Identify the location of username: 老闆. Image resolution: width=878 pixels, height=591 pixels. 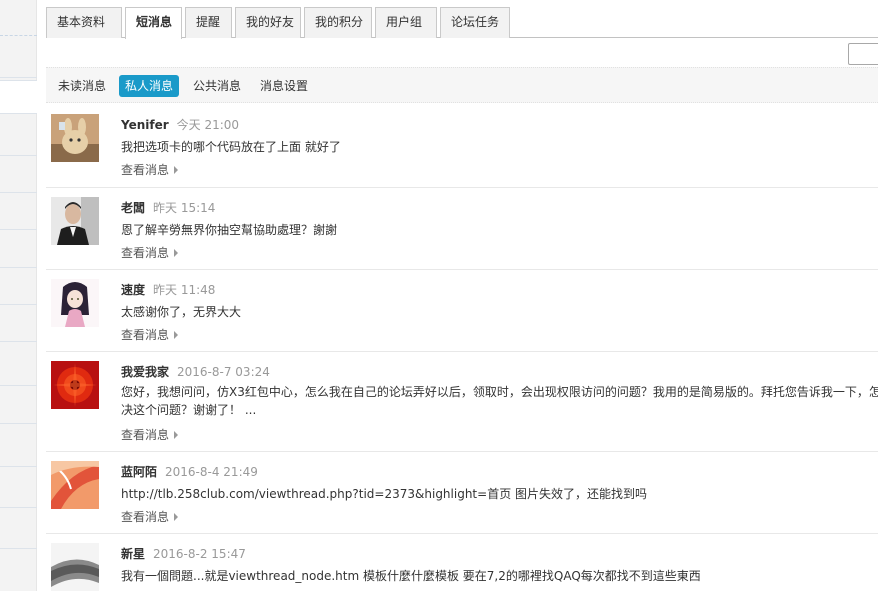
(133, 208).